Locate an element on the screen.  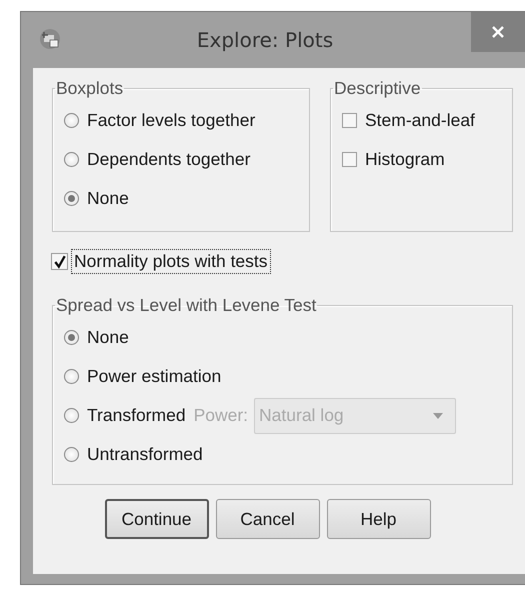
power-label: Power: is located at coordinates (221, 415).